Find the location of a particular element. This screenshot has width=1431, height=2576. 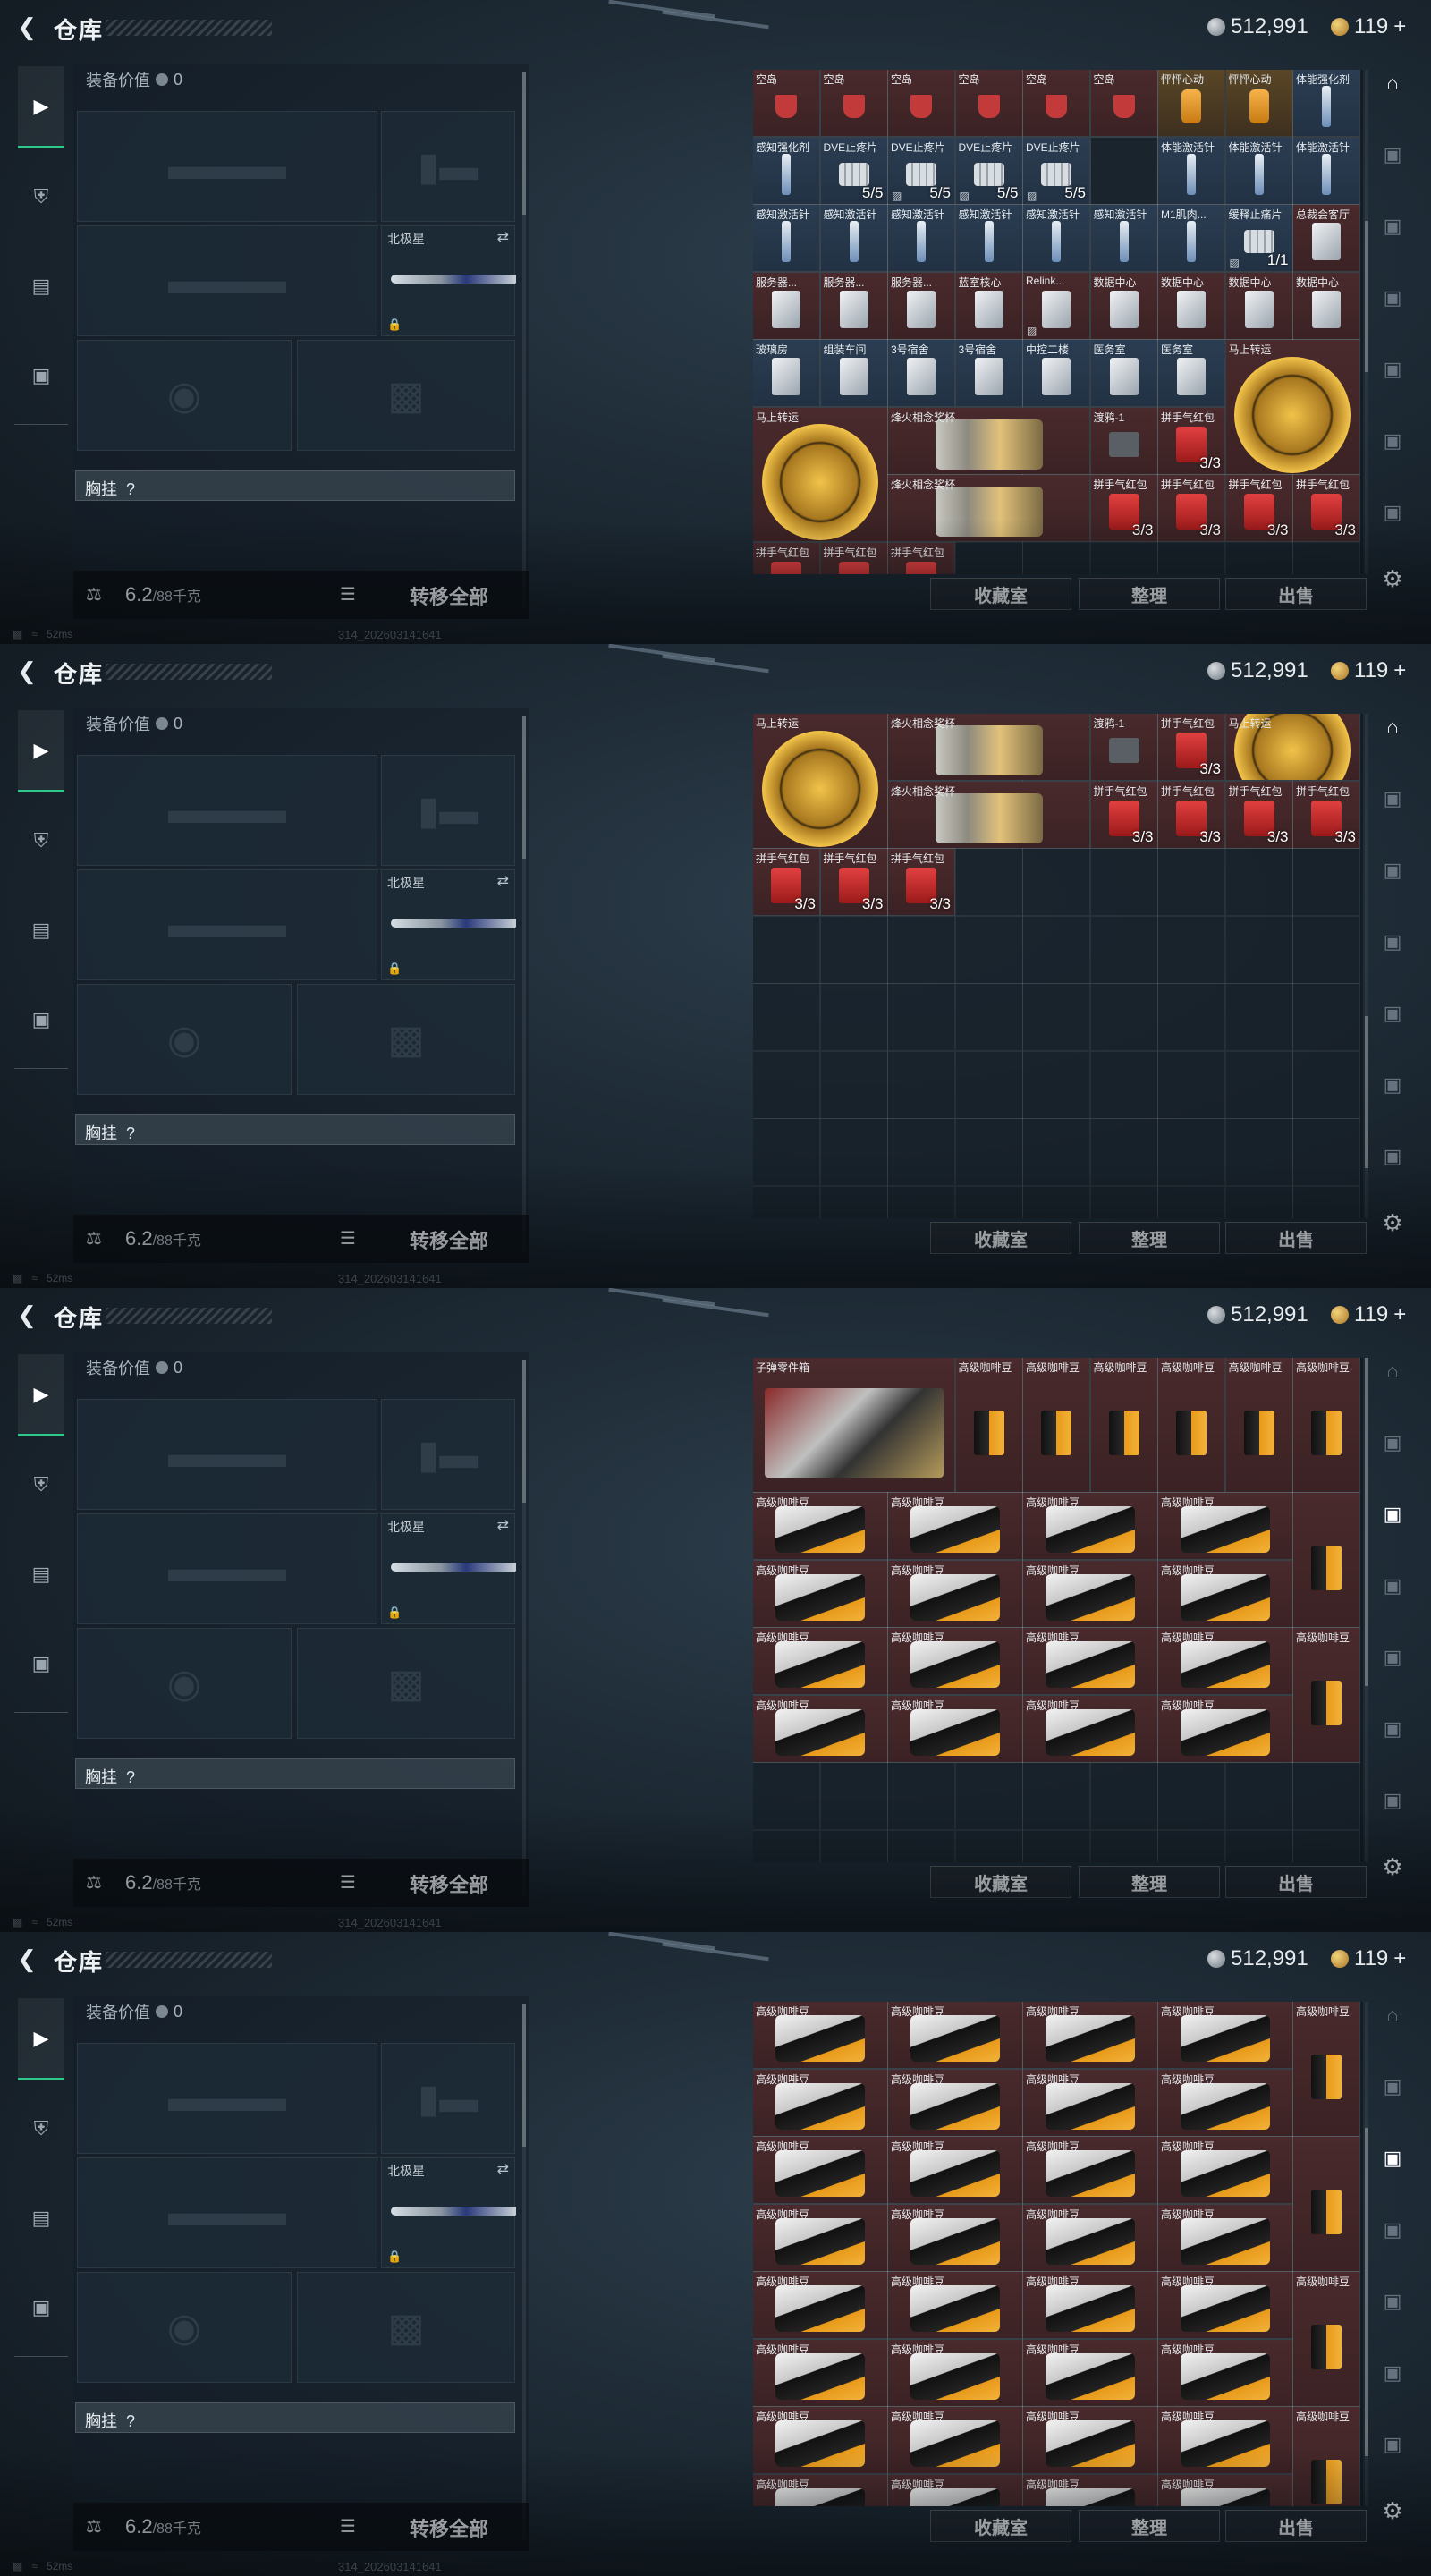

inventory-item: 马上转运 is located at coordinates (821, 474).